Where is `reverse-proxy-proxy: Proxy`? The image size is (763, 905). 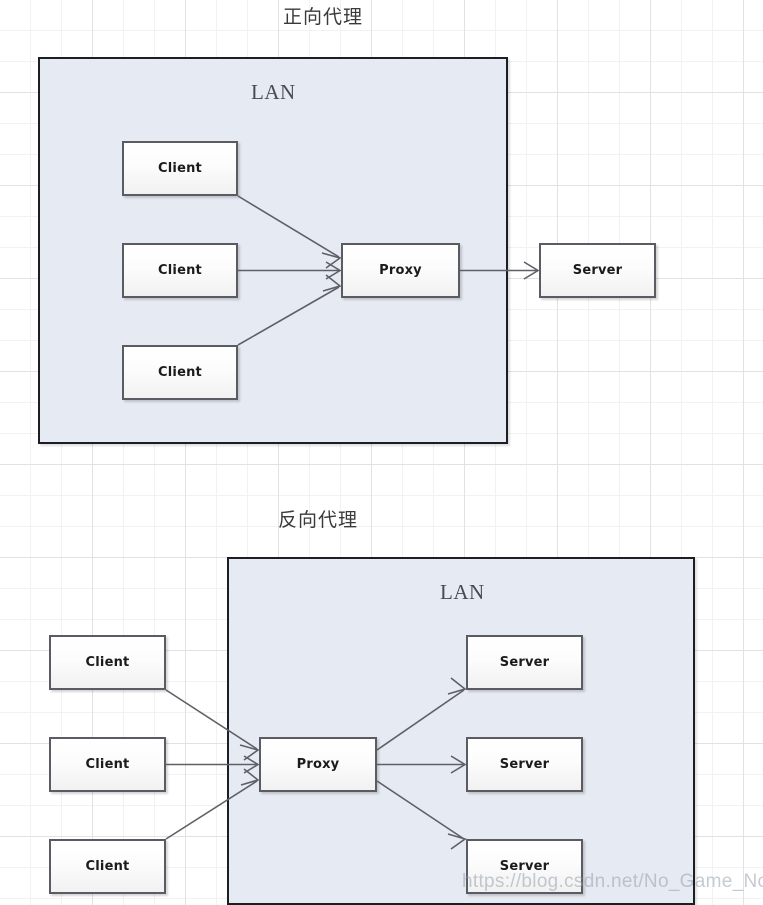 reverse-proxy-proxy: Proxy is located at coordinates (318, 764).